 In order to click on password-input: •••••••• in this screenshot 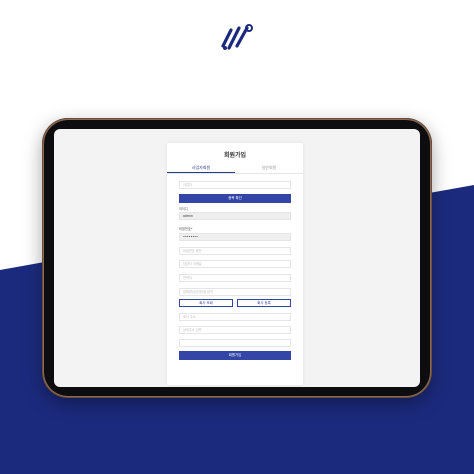, I will do `click(235, 237)`.